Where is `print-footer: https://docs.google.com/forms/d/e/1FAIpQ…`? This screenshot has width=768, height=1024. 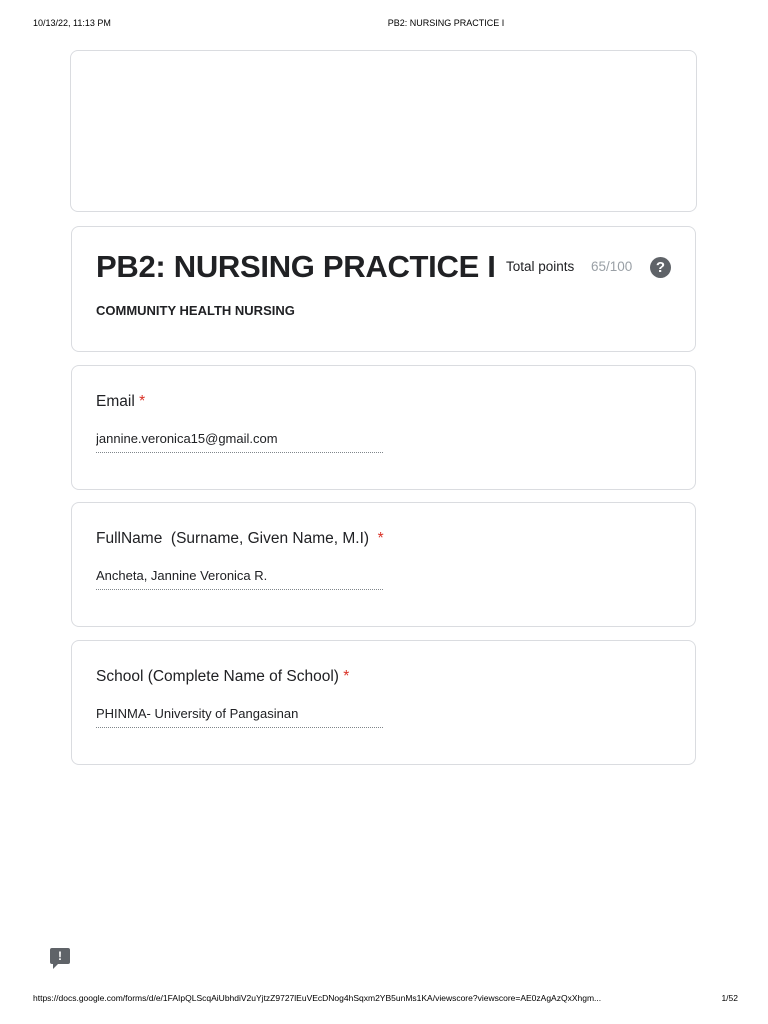
print-footer: https://docs.google.com/forms/d/e/1FAIpQ… is located at coordinates (385, 999).